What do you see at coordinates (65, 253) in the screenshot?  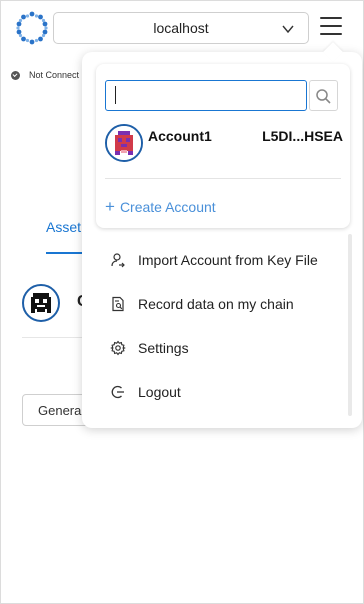 I see `tab-assets-indicator` at bounding box center [65, 253].